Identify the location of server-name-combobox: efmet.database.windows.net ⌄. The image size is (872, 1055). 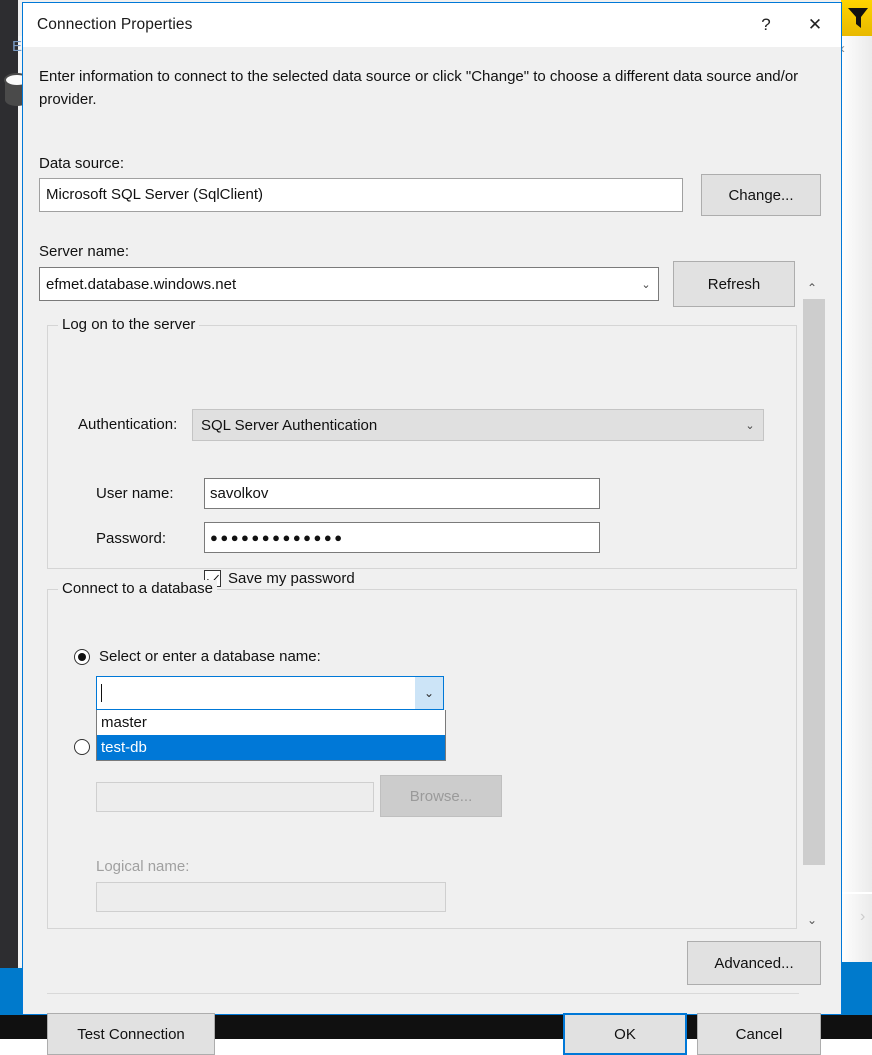
(349, 284).